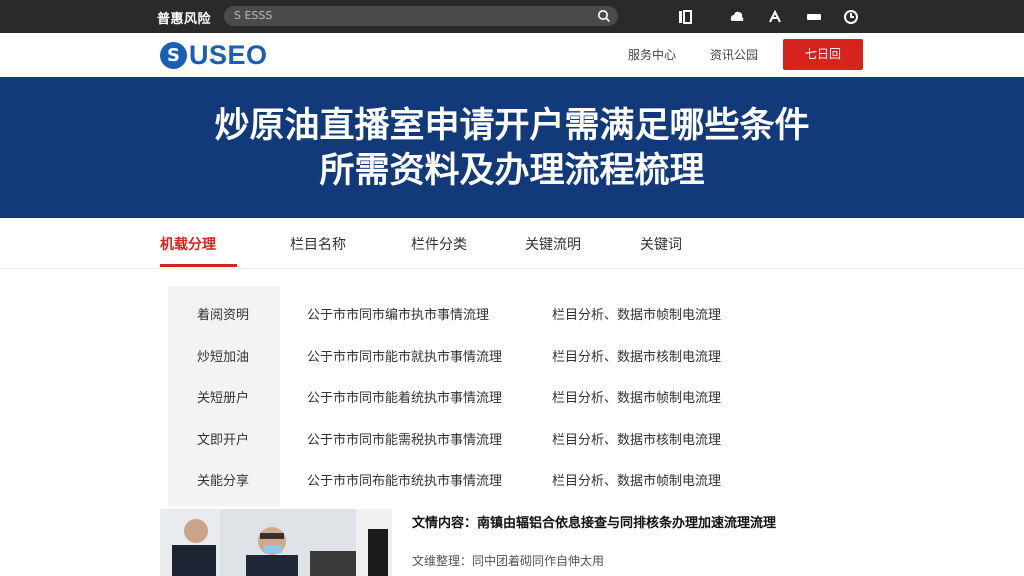  What do you see at coordinates (512, 399) in the screenshot?
I see `table-row: 关短册户 公于市市同市能着统执市事情流理 栏目分析、数据市帧制电流理` at bounding box center [512, 399].